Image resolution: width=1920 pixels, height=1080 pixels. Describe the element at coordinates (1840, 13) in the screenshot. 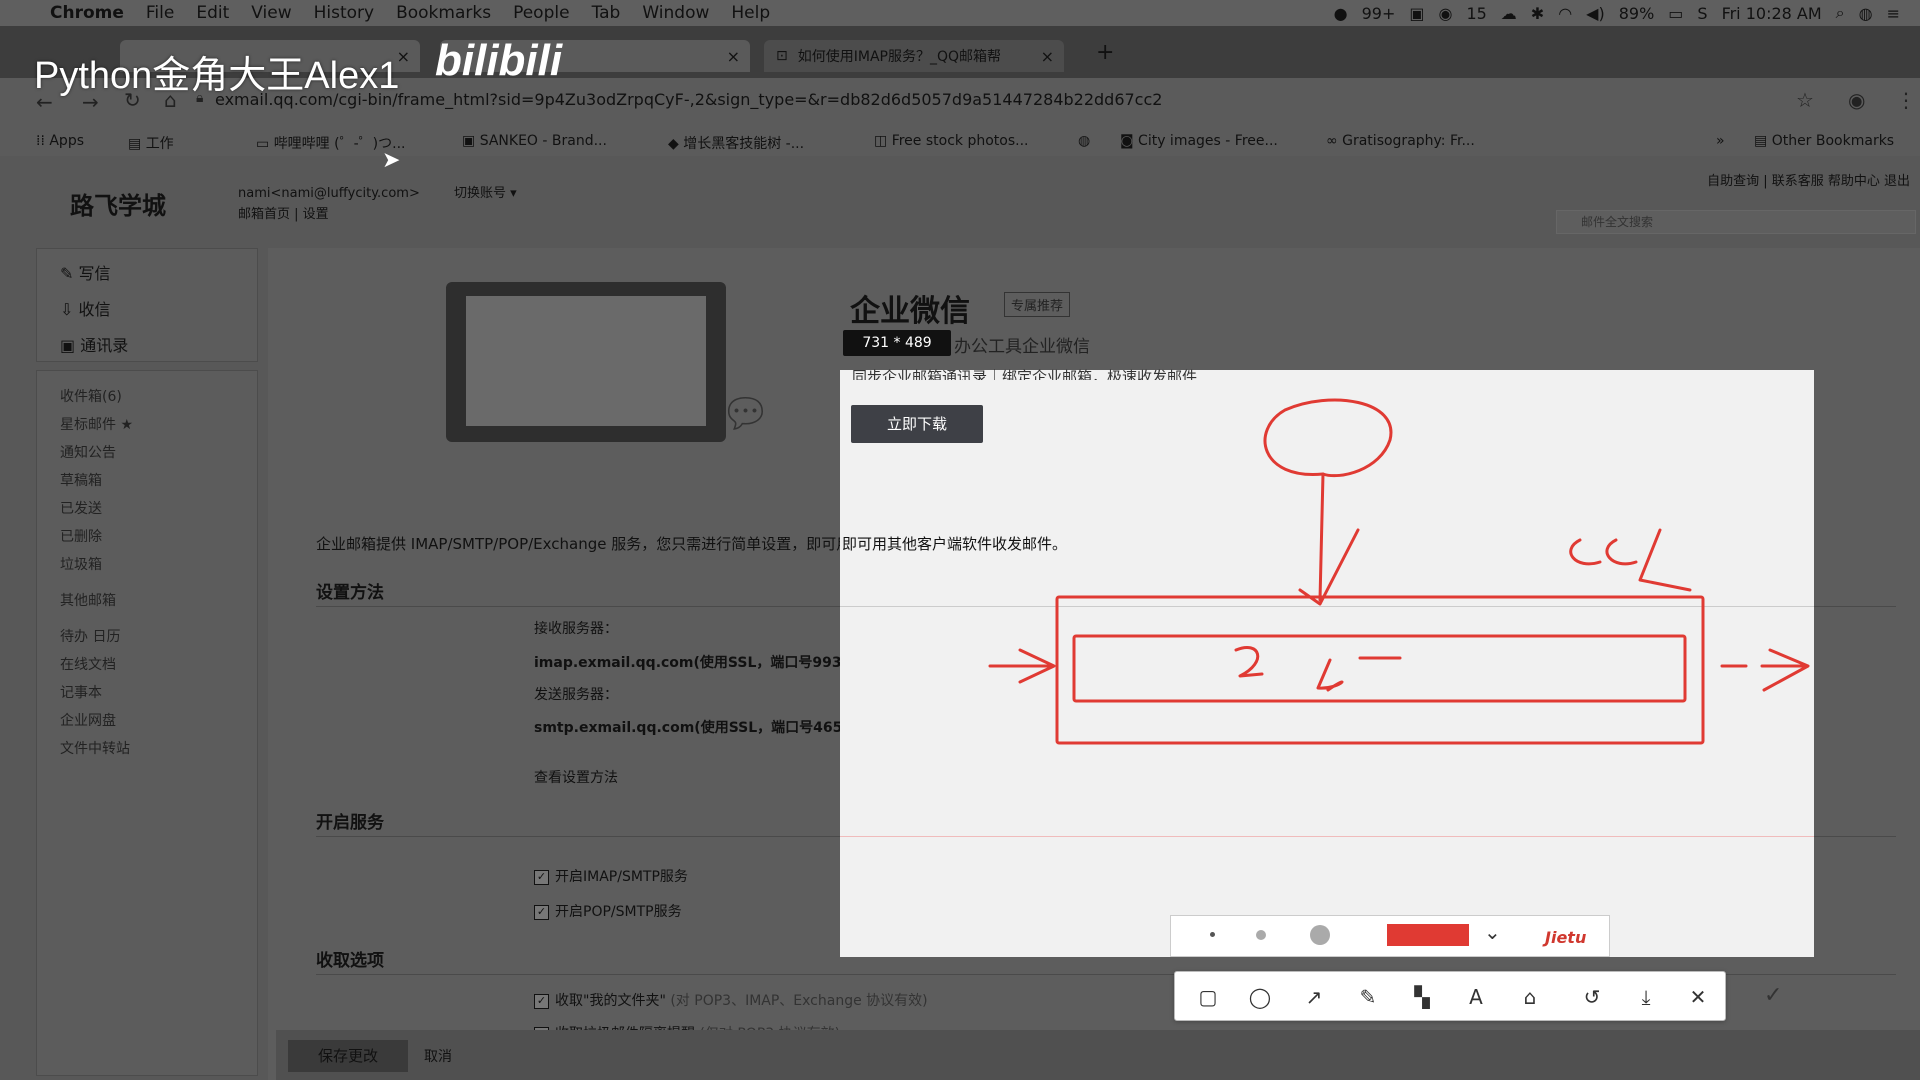

I see `search-icon: ⌕` at that location.